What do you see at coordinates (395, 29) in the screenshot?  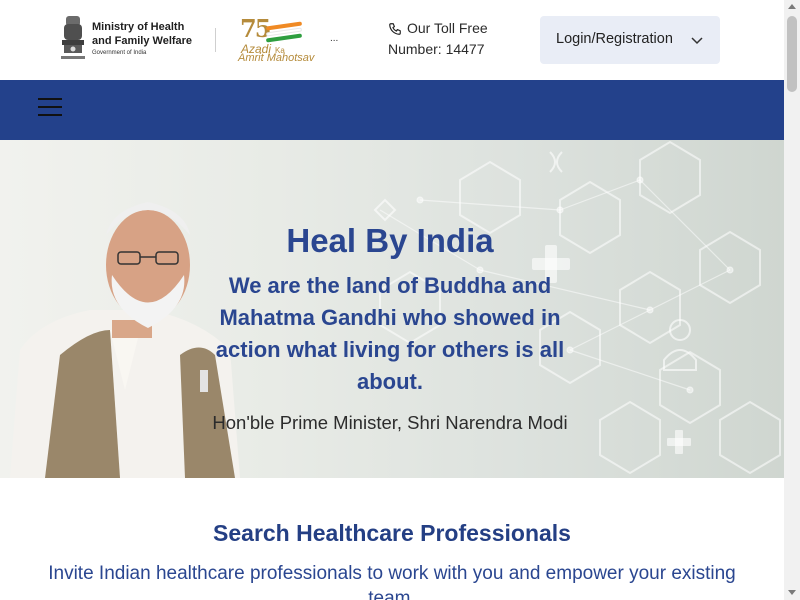 I see `phone-icon` at bounding box center [395, 29].